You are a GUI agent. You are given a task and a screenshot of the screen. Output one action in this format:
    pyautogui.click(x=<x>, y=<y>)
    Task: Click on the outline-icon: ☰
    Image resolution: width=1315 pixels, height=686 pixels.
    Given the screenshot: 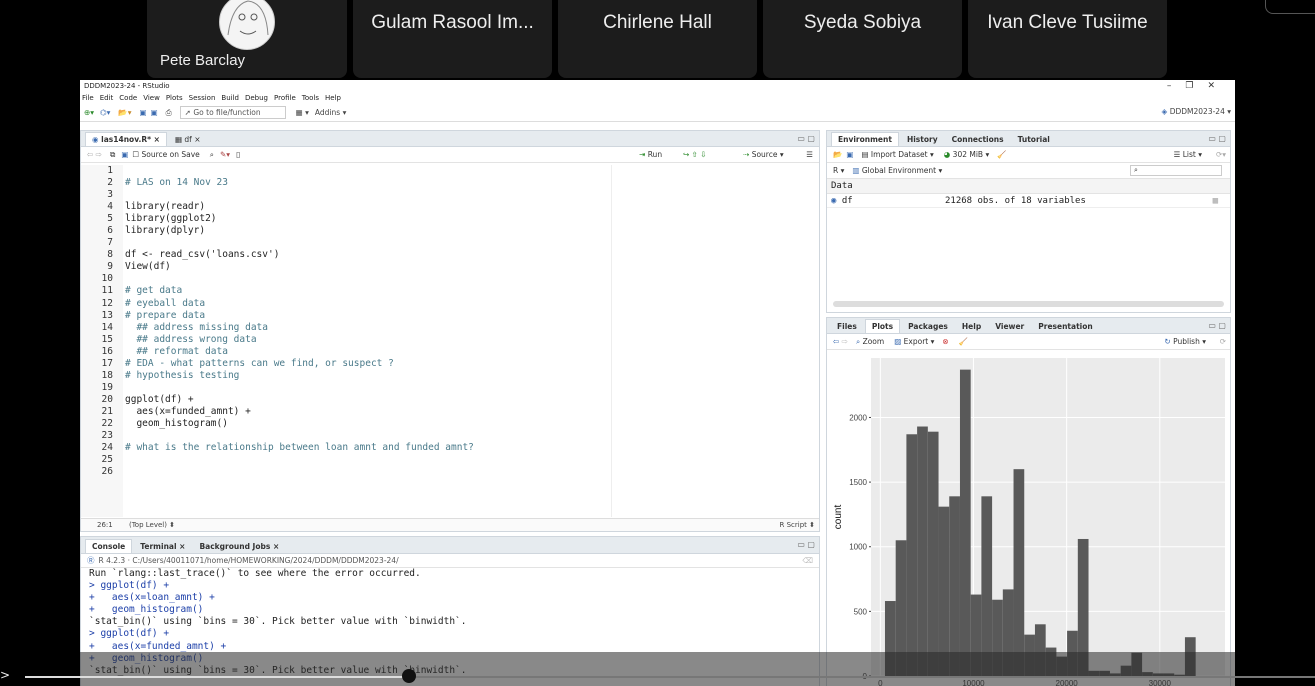 What is the action you would take?
    pyautogui.click(x=809, y=154)
    